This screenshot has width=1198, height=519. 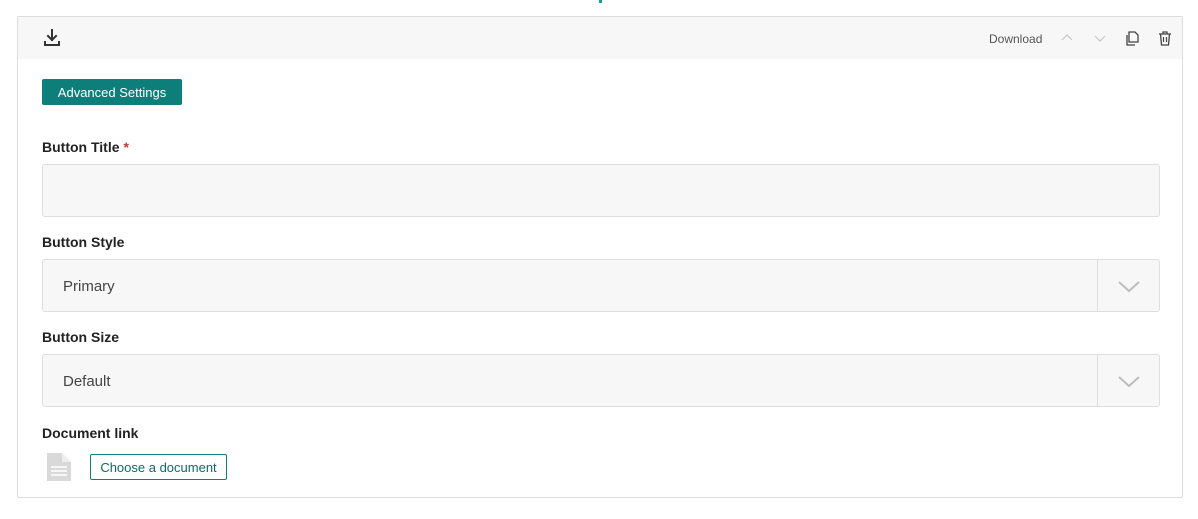 What do you see at coordinates (83, 242) in the screenshot?
I see `button-style-label: Button Style` at bounding box center [83, 242].